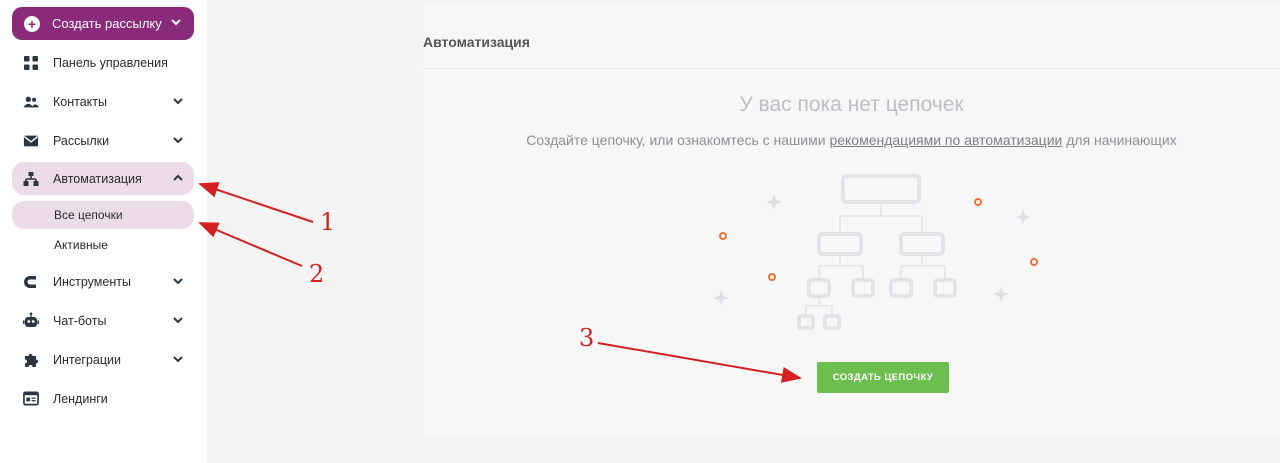 This screenshot has width=1280, height=463. I want to click on sidebar-item-landings: Лендинги, so click(103, 398).